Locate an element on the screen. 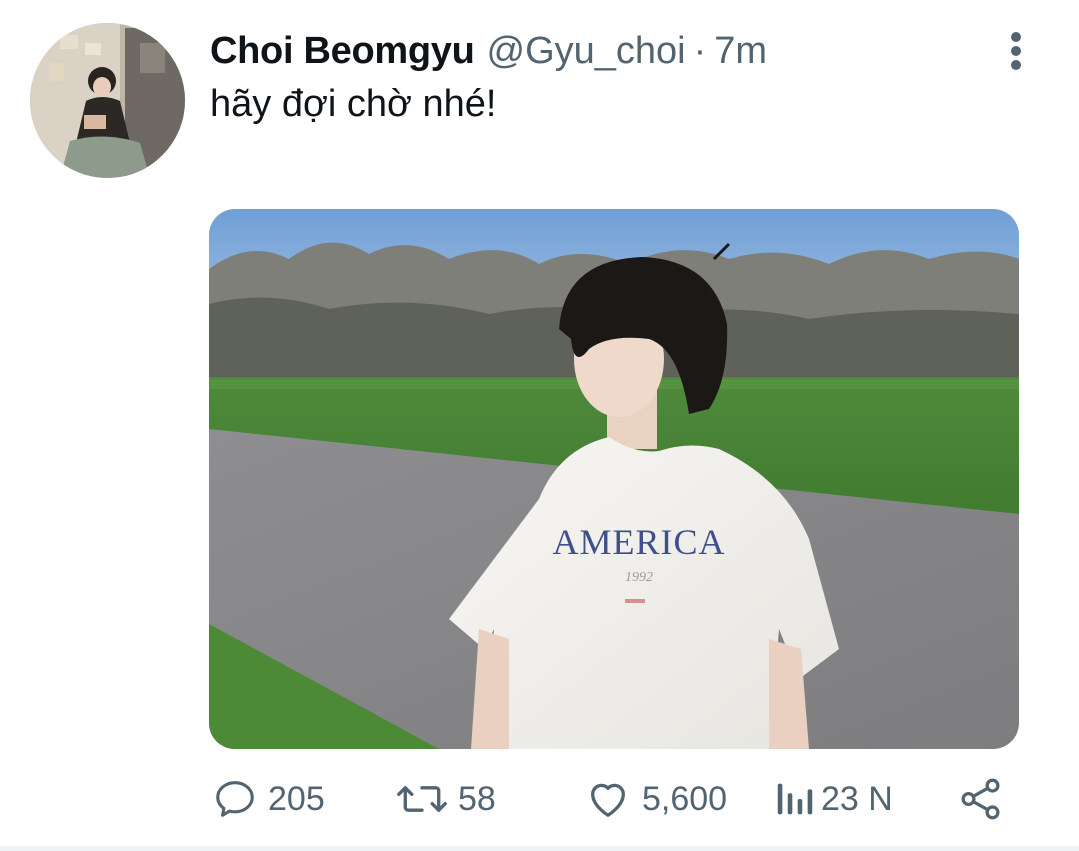  avatar-image is located at coordinates (107, 100).